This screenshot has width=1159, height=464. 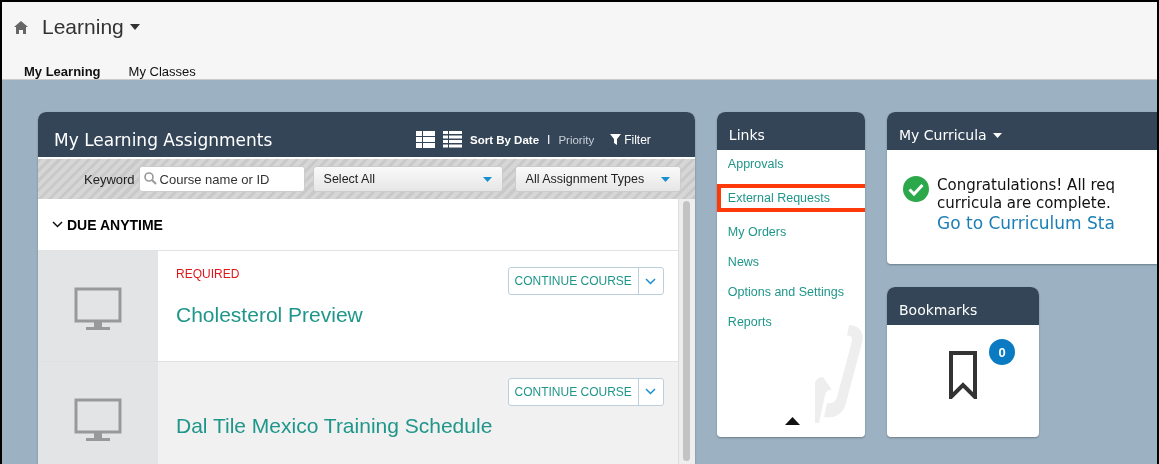 I want to click on link-item: Approvals, so click(x=755, y=164).